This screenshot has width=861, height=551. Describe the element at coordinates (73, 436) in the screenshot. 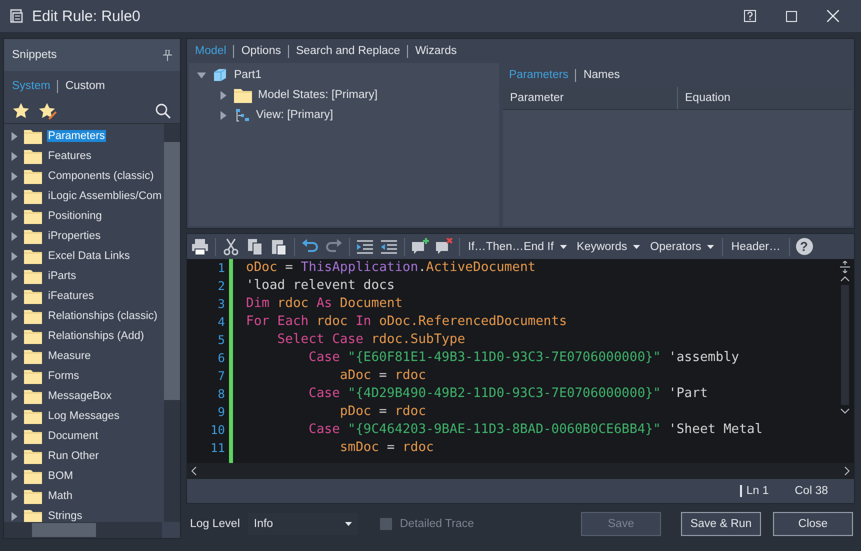

I see `tree-item: Document` at that location.